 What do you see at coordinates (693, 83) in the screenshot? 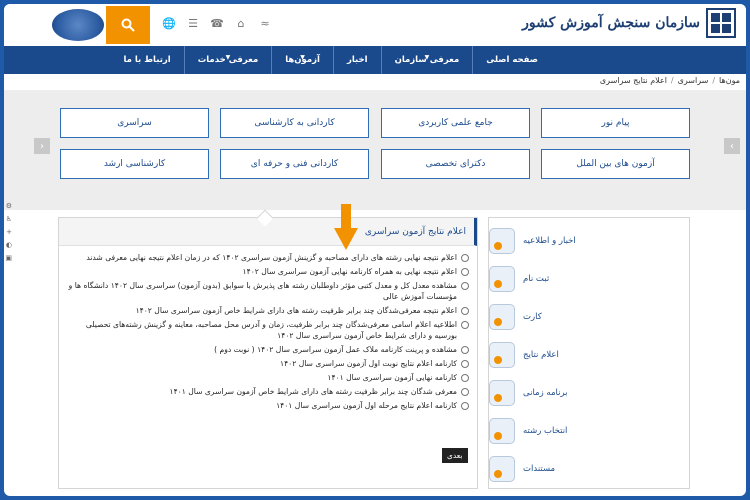
I see `breadcrumb-item: سراسری` at bounding box center [693, 83].